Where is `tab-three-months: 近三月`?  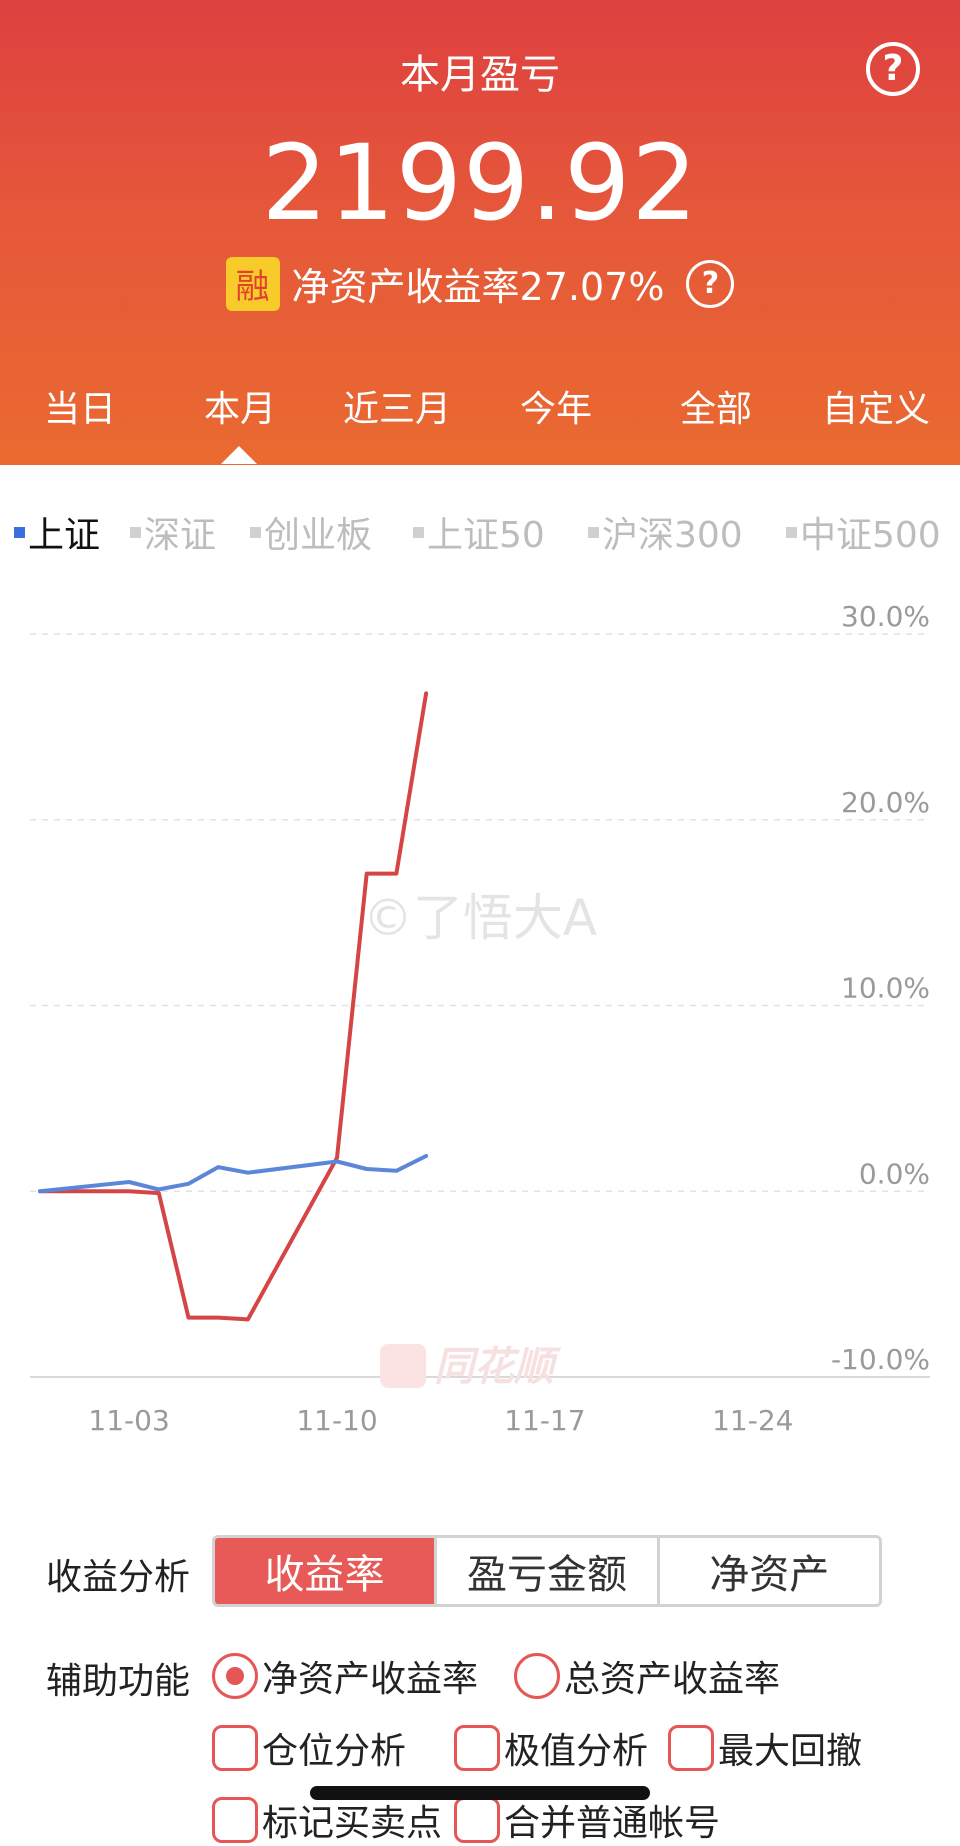 tab-three-months: 近三月 is located at coordinates (397, 406).